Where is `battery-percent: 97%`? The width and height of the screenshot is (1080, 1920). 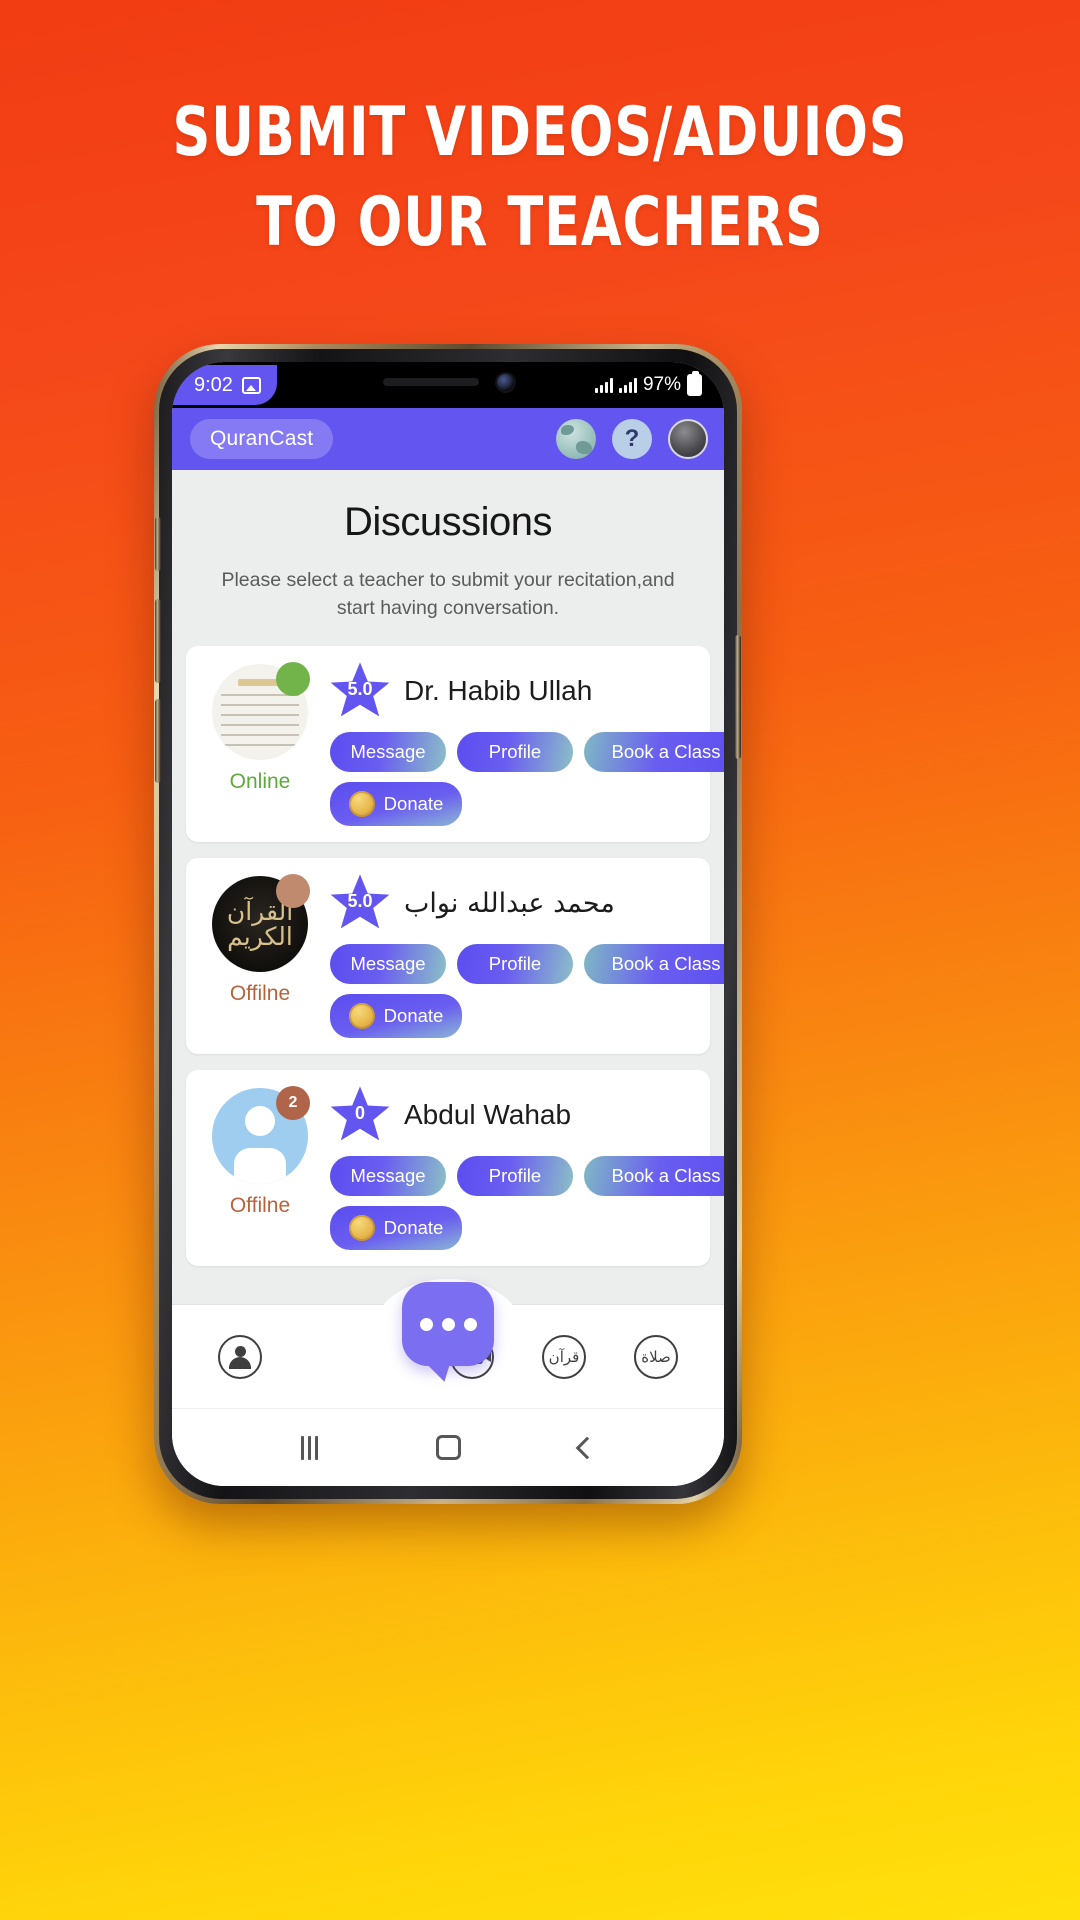 battery-percent: 97% is located at coordinates (661, 384).